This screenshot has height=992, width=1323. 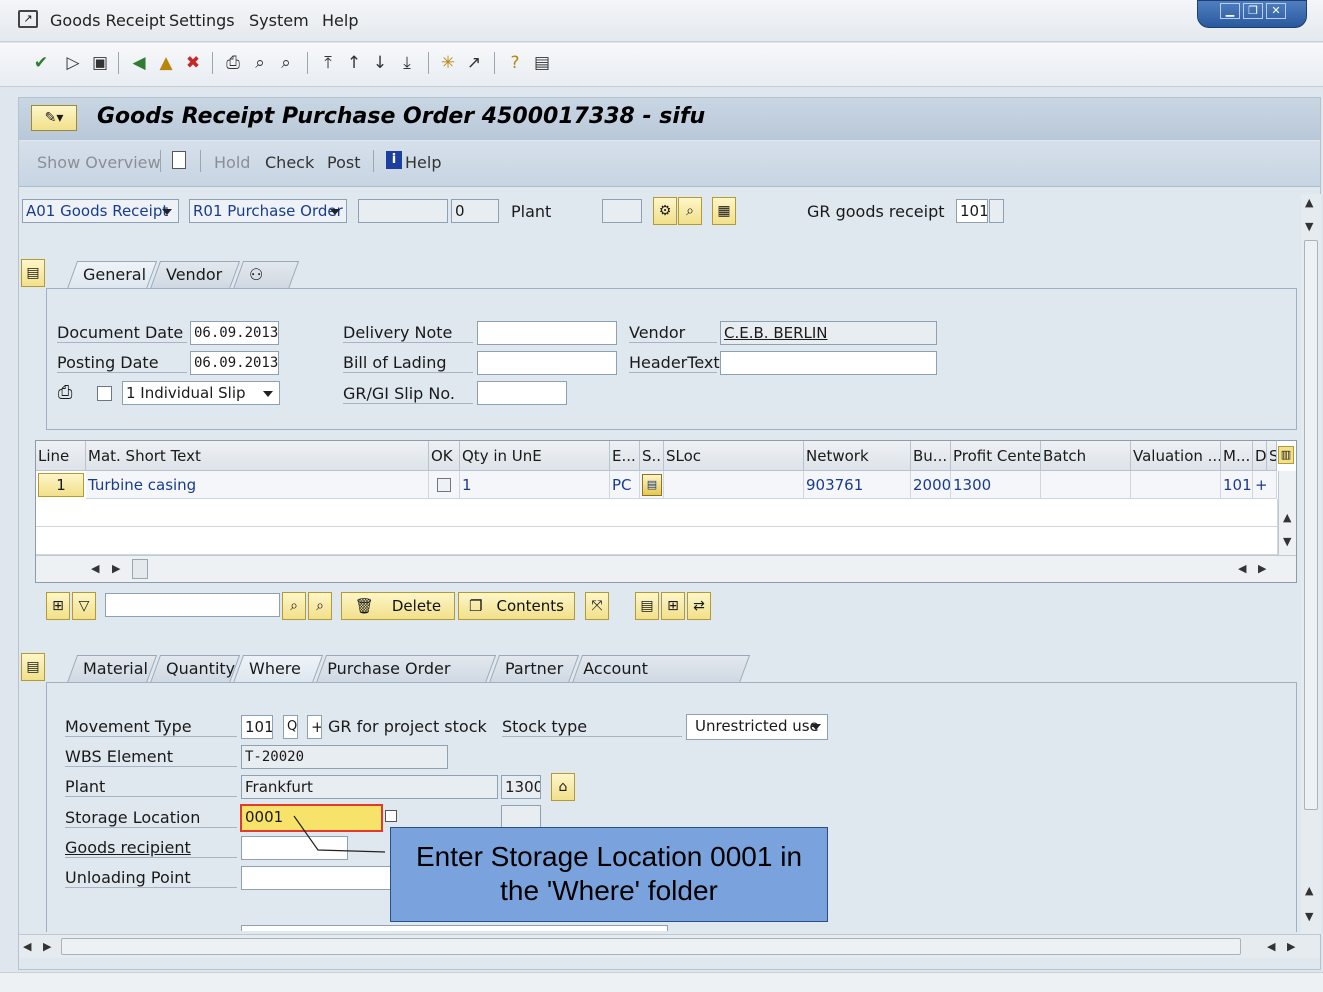 What do you see at coordinates (542, 63) in the screenshot?
I see `customize-layout-icon: ▤` at bounding box center [542, 63].